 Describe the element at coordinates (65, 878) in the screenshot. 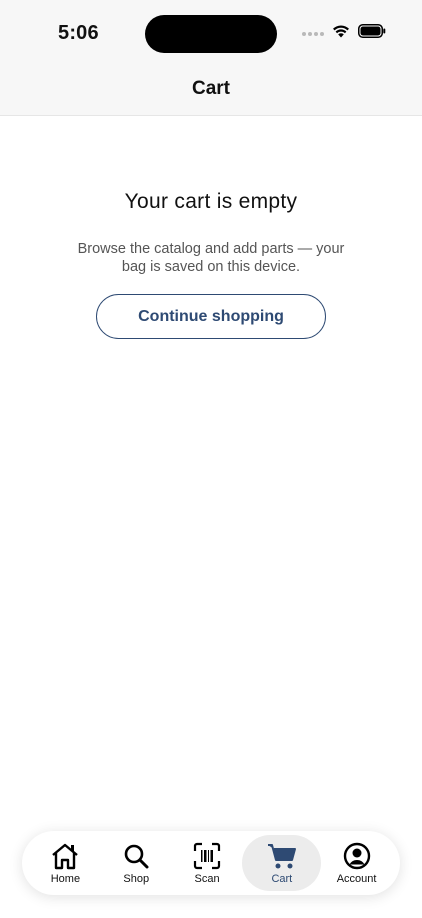

I see `tab-label-home: Home` at that location.